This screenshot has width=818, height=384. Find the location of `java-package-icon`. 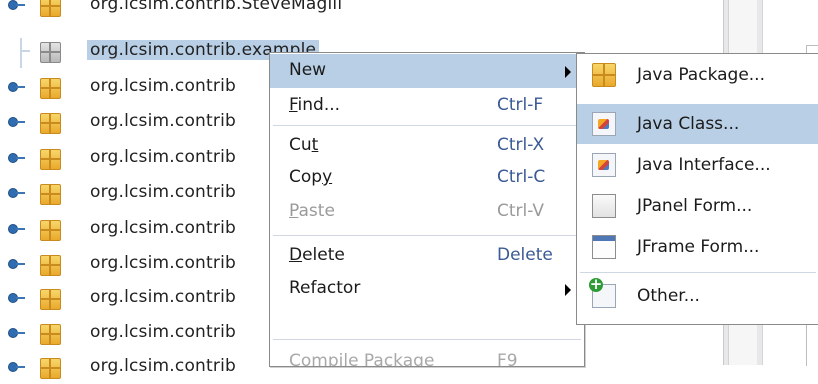

java-package-icon is located at coordinates (604, 75).